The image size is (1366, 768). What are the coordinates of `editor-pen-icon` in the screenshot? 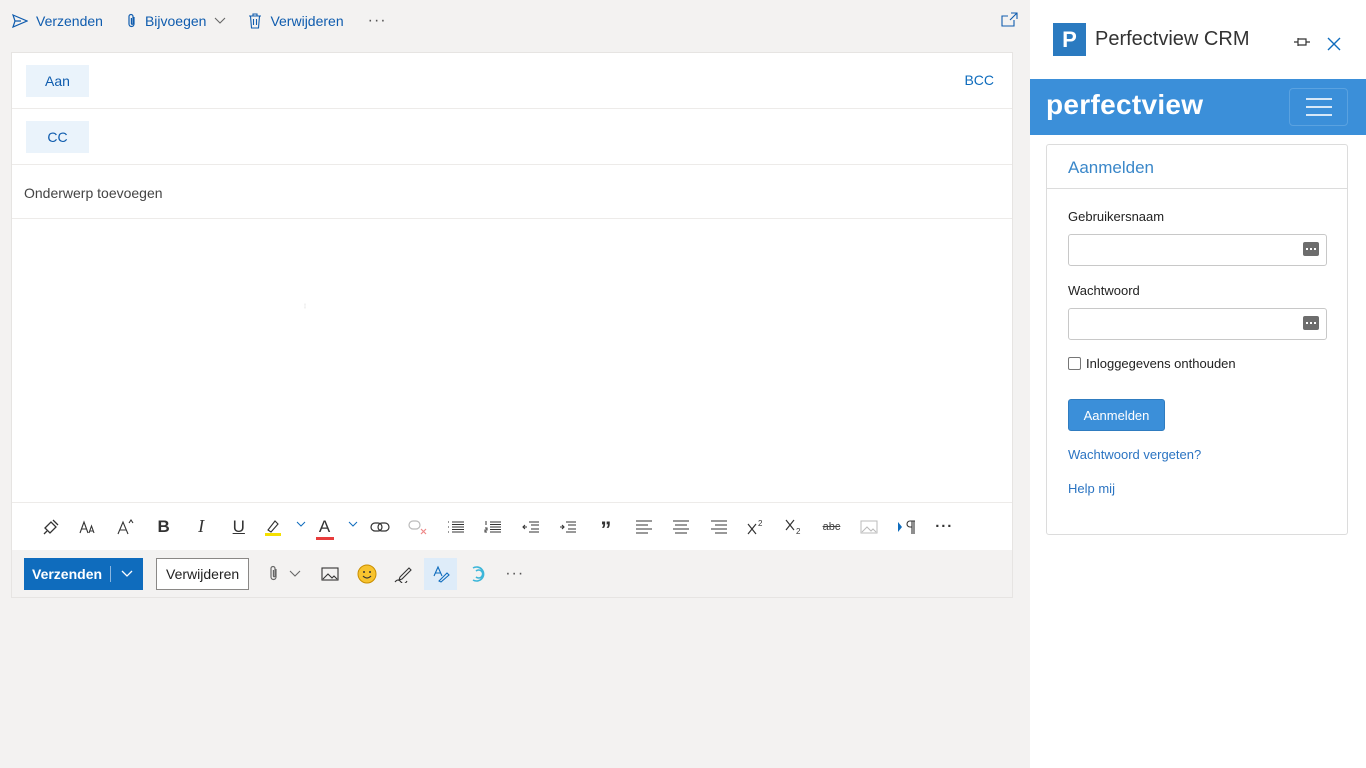 It's located at (441, 574).